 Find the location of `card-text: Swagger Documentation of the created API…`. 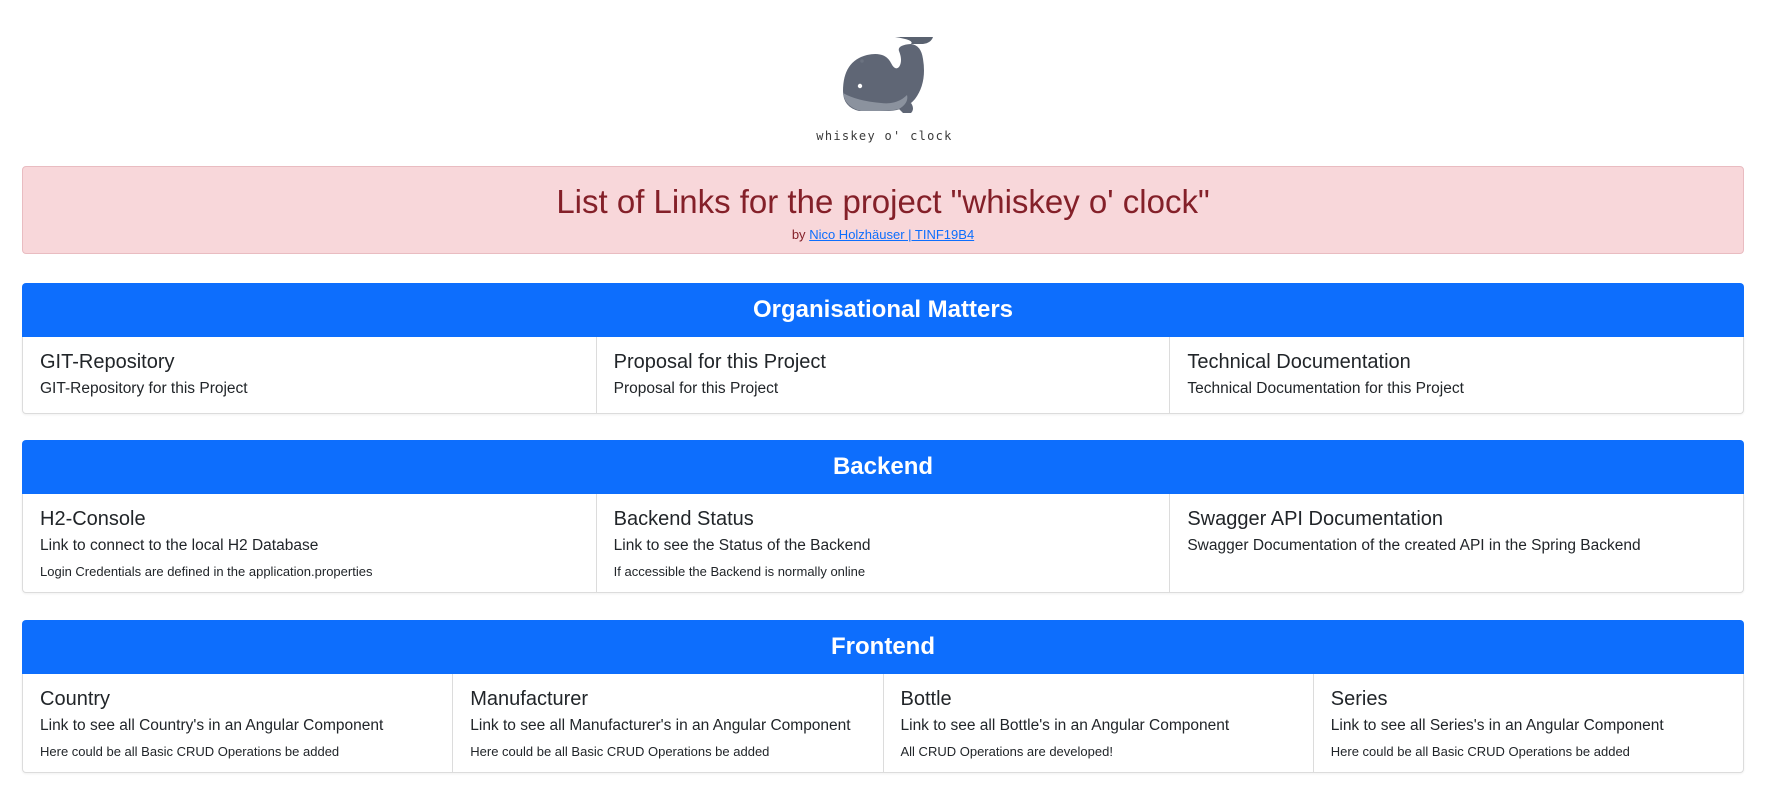

card-text: Swagger Documentation of the created API… is located at coordinates (1414, 545).